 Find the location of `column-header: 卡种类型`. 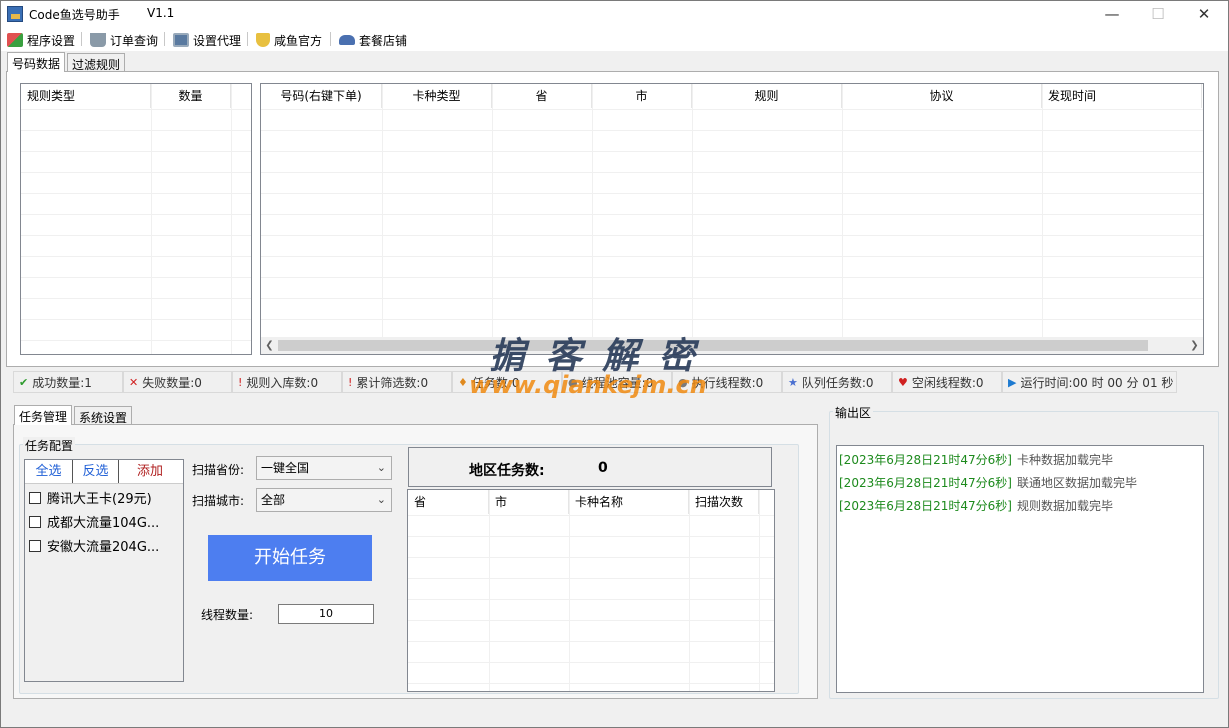

column-header: 卡种类型 is located at coordinates (437, 96).